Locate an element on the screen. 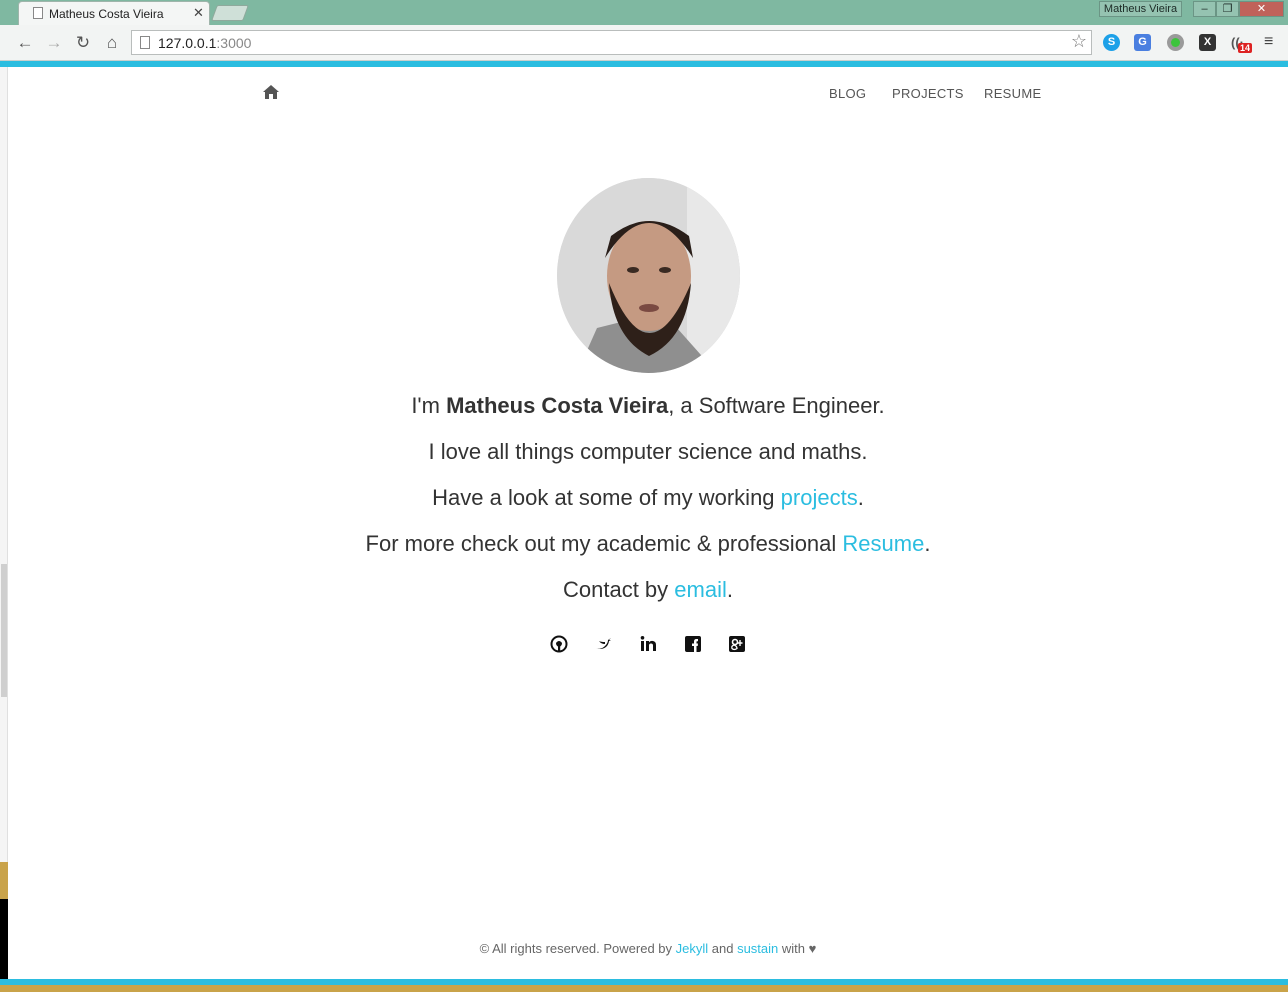 This screenshot has height=992, width=1288. url-text: 127.0.0.1:3000 is located at coordinates (205, 43).